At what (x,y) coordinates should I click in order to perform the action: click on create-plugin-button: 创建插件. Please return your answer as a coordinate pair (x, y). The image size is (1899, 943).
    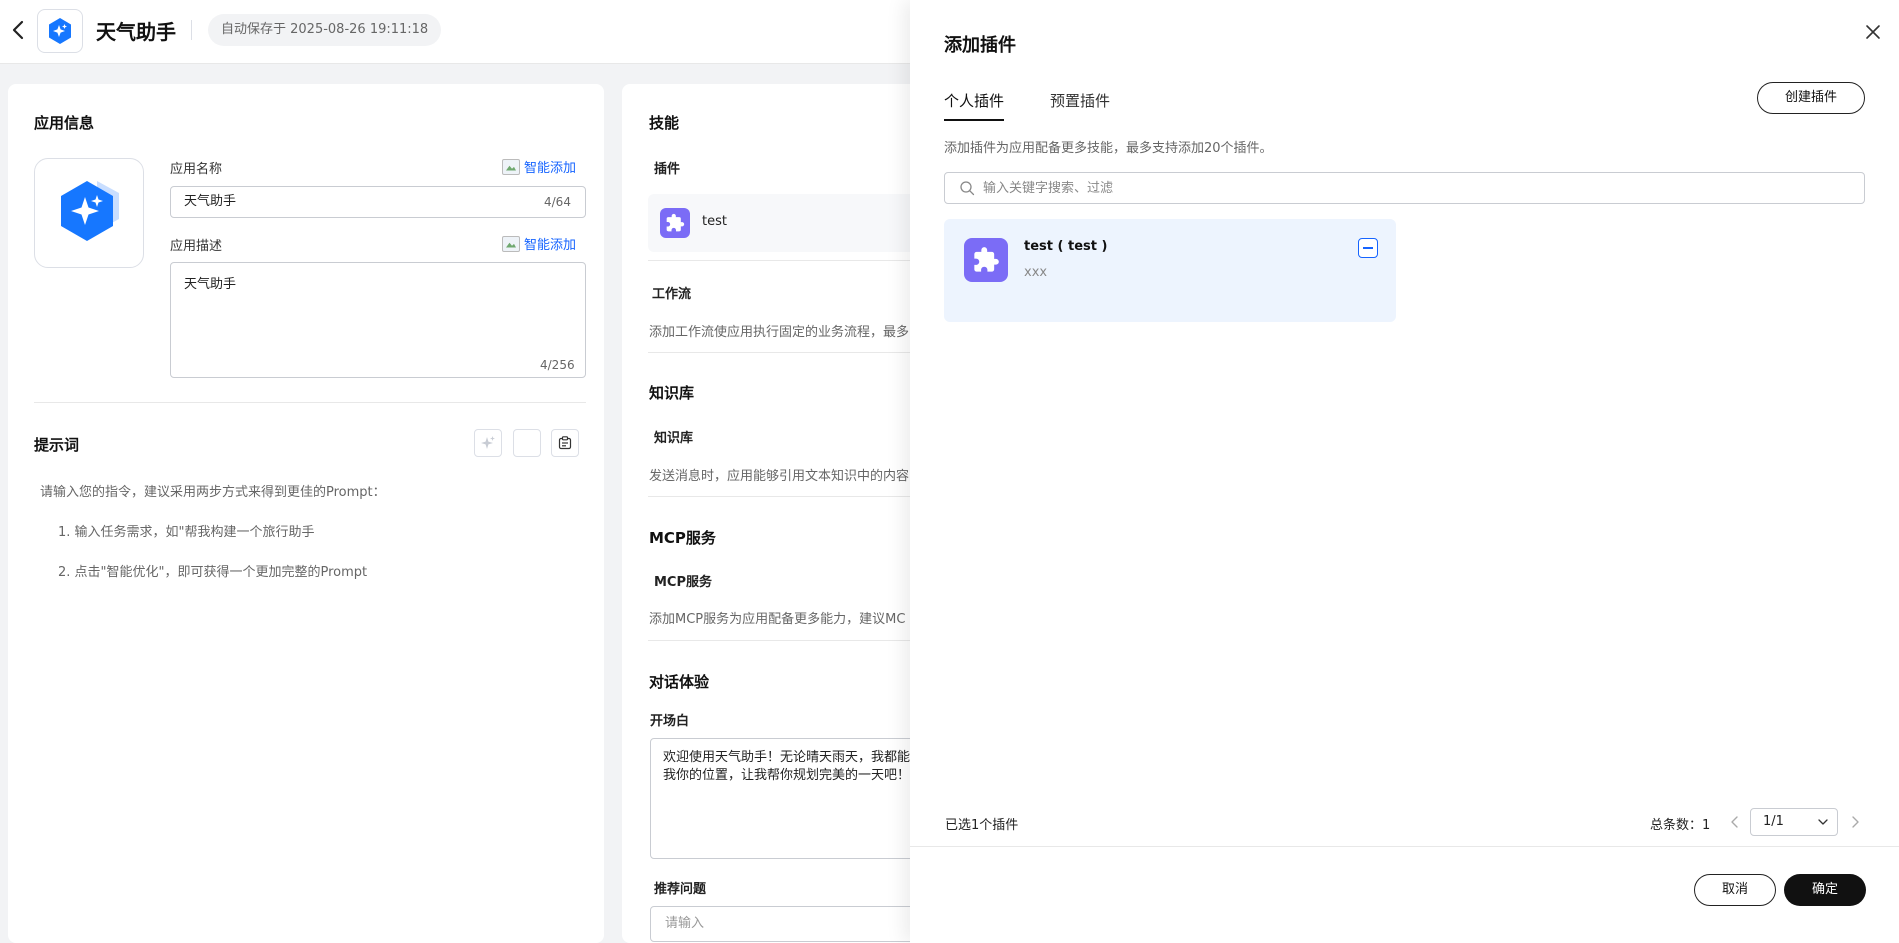
    Looking at the image, I should click on (1811, 98).